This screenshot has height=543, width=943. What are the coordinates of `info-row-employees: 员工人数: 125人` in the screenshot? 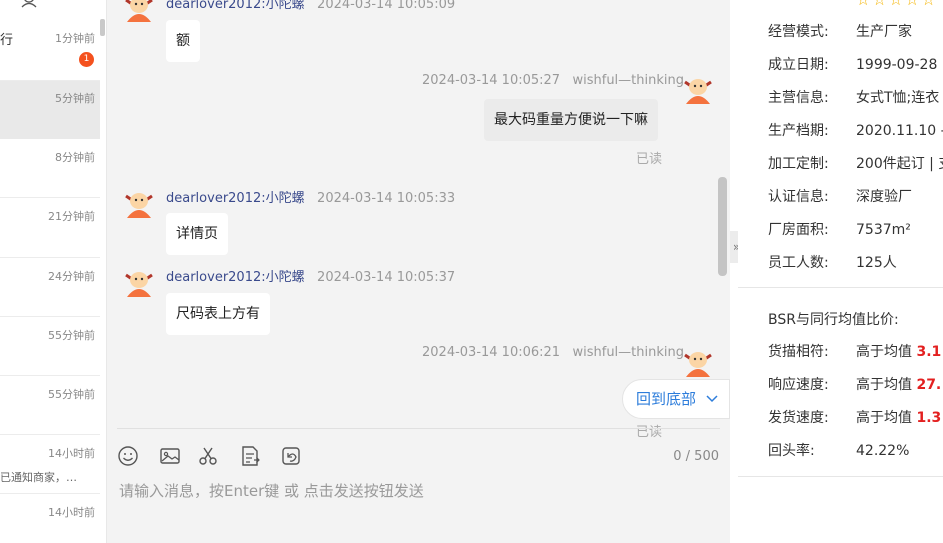 It's located at (832, 262).